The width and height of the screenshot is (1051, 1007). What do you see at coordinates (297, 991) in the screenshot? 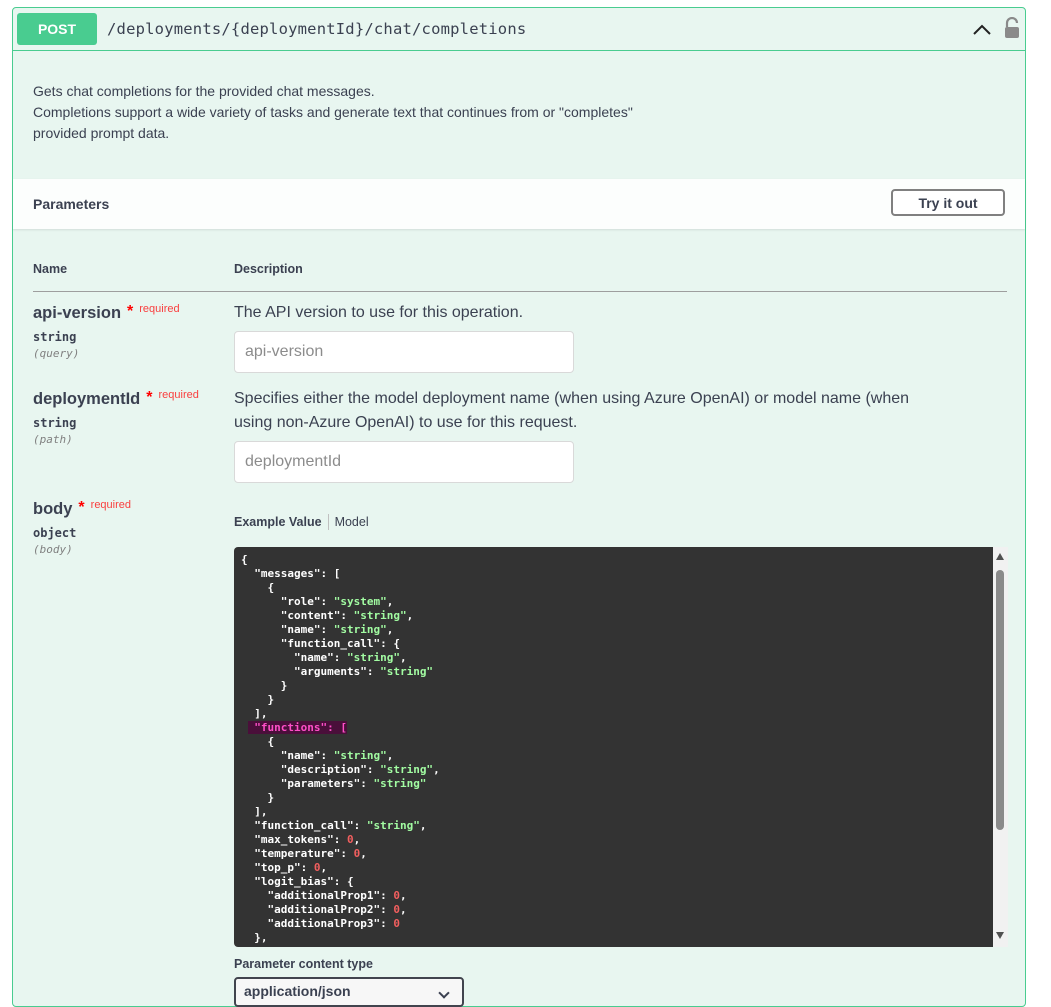
I see `content-type-value: application/json` at bounding box center [297, 991].